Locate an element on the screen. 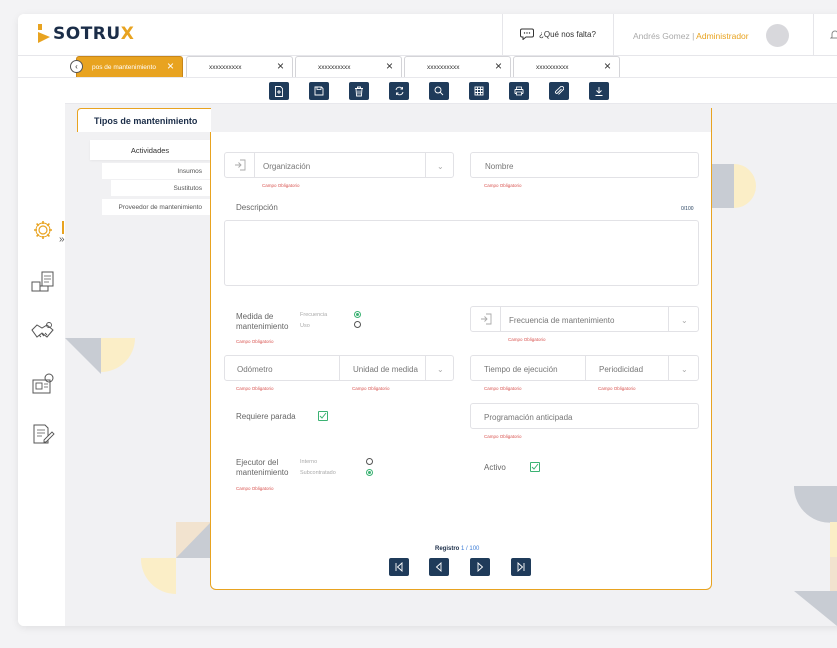 The image size is (837, 648). tab-label: pos de mantenimiento is located at coordinates (124, 67).